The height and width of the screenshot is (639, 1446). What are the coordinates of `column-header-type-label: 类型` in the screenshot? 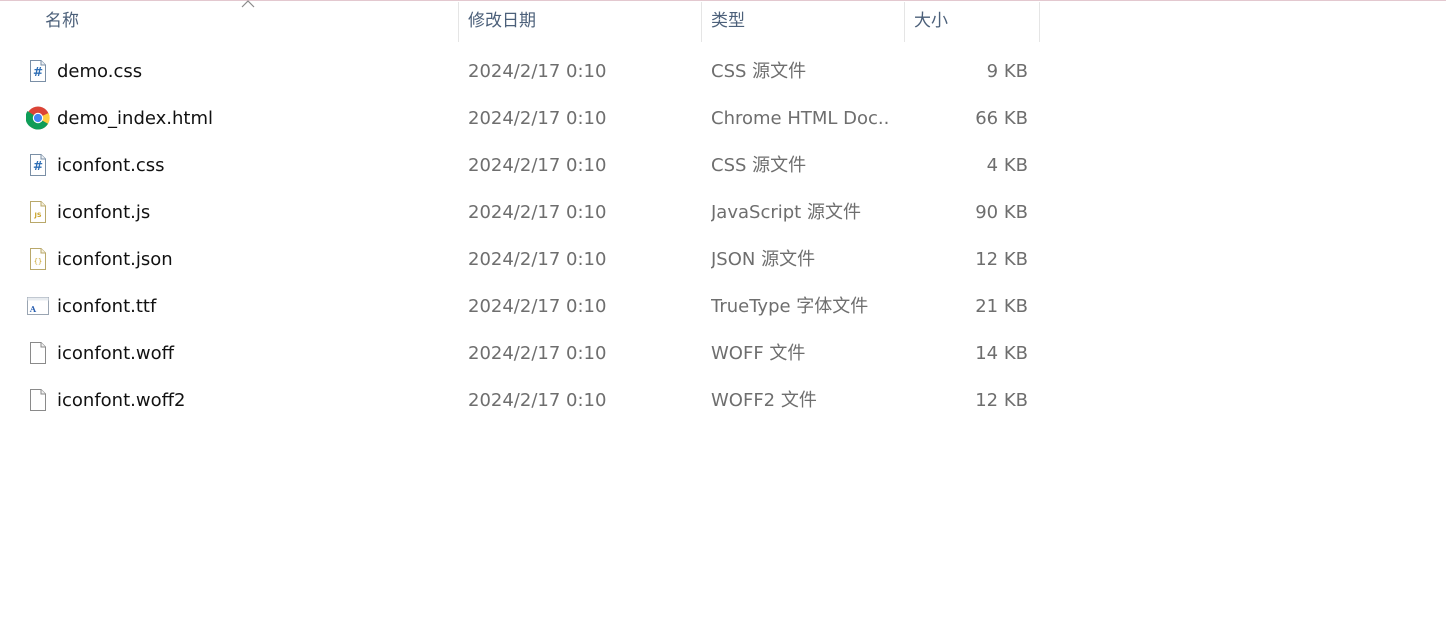 It's located at (728, 21).